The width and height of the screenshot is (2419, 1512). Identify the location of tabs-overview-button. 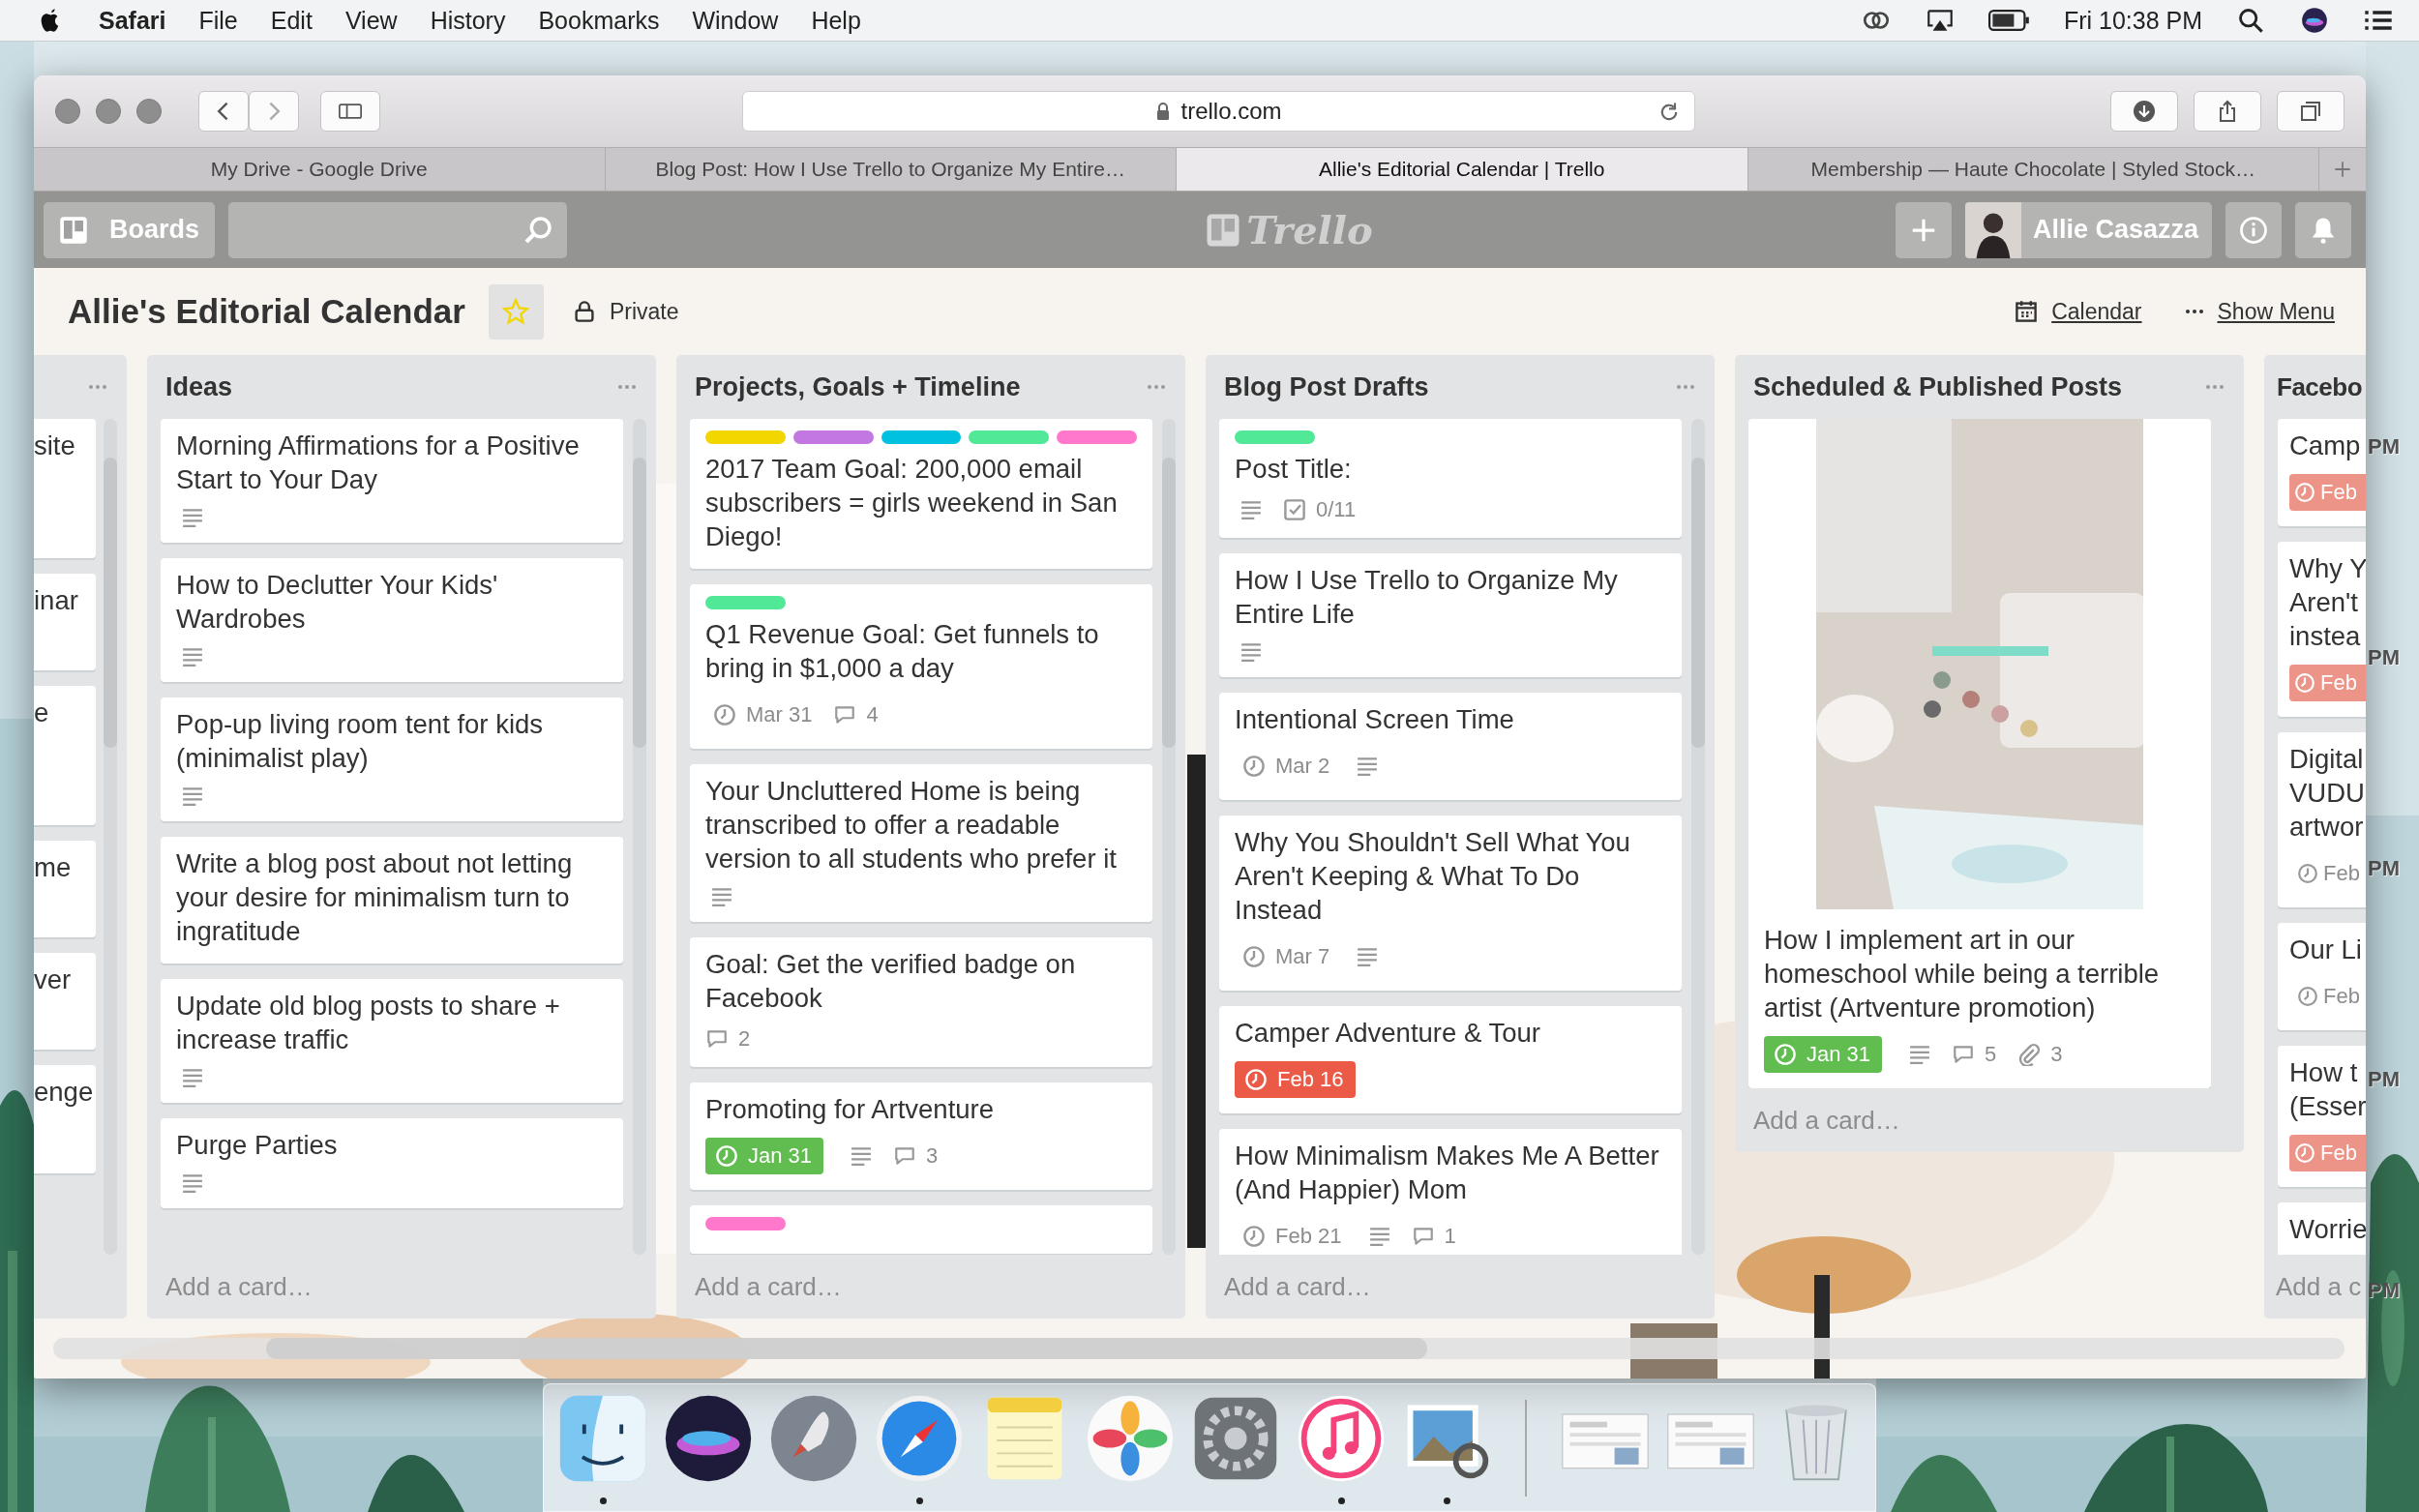
(2311, 112).